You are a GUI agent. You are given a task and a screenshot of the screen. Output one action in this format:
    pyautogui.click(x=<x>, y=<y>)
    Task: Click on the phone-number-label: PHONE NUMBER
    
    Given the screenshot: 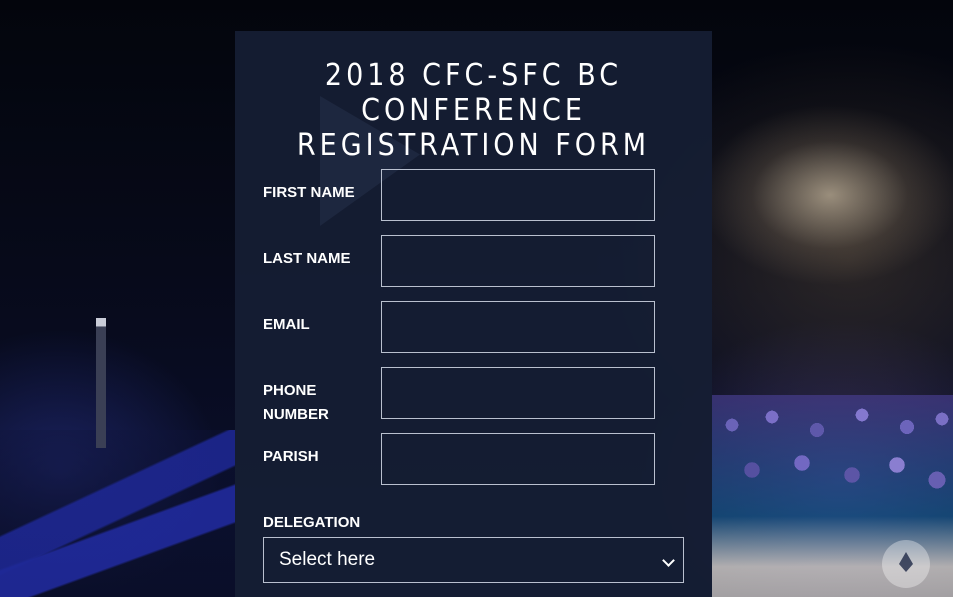 What is the action you would take?
    pyautogui.click(x=296, y=402)
    